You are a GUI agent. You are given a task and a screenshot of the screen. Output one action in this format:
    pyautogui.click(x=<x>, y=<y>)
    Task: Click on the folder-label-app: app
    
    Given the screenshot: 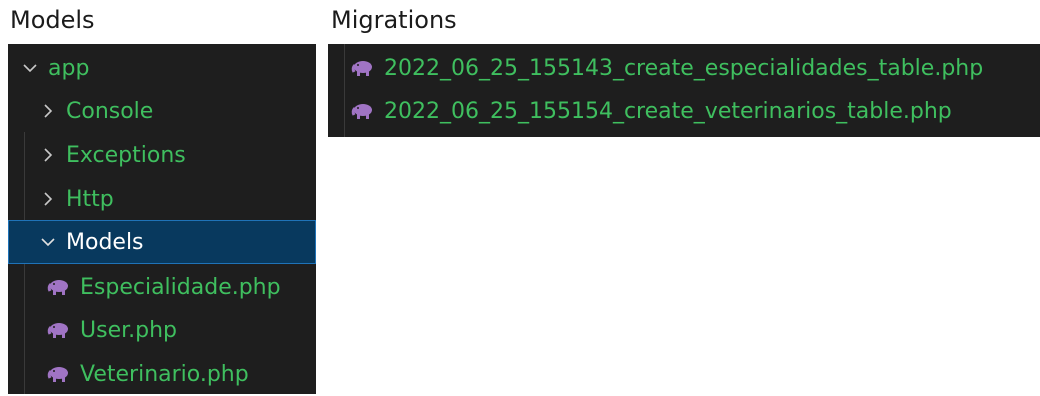 What is the action you would take?
    pyautogui.click(x=69, y=68)
    